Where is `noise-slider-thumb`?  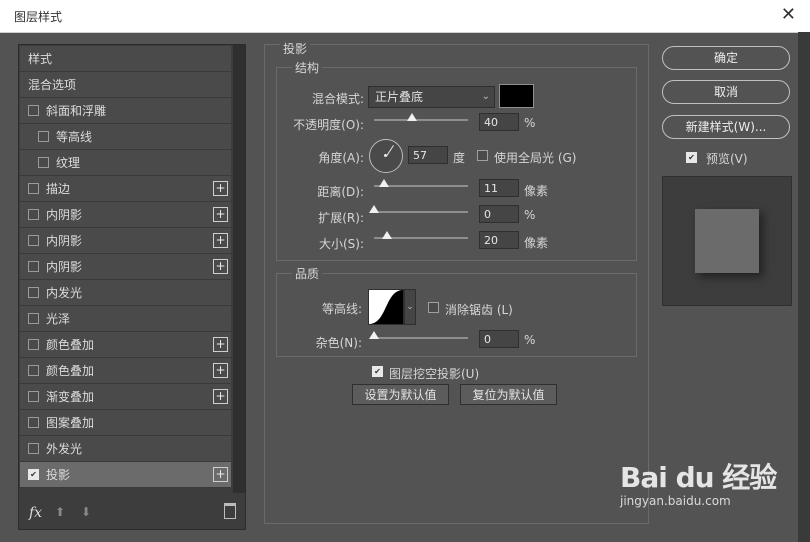 noise-slider-thumb is located at coordinates (374, 335).